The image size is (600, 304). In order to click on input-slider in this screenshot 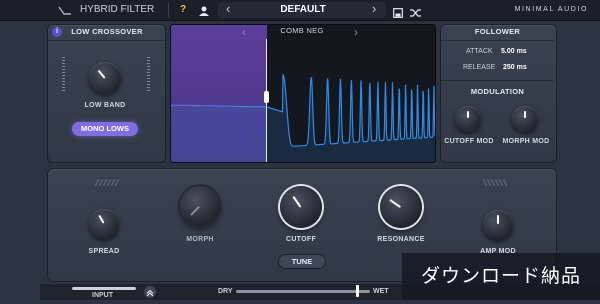, I will do `click(104, 288)`.